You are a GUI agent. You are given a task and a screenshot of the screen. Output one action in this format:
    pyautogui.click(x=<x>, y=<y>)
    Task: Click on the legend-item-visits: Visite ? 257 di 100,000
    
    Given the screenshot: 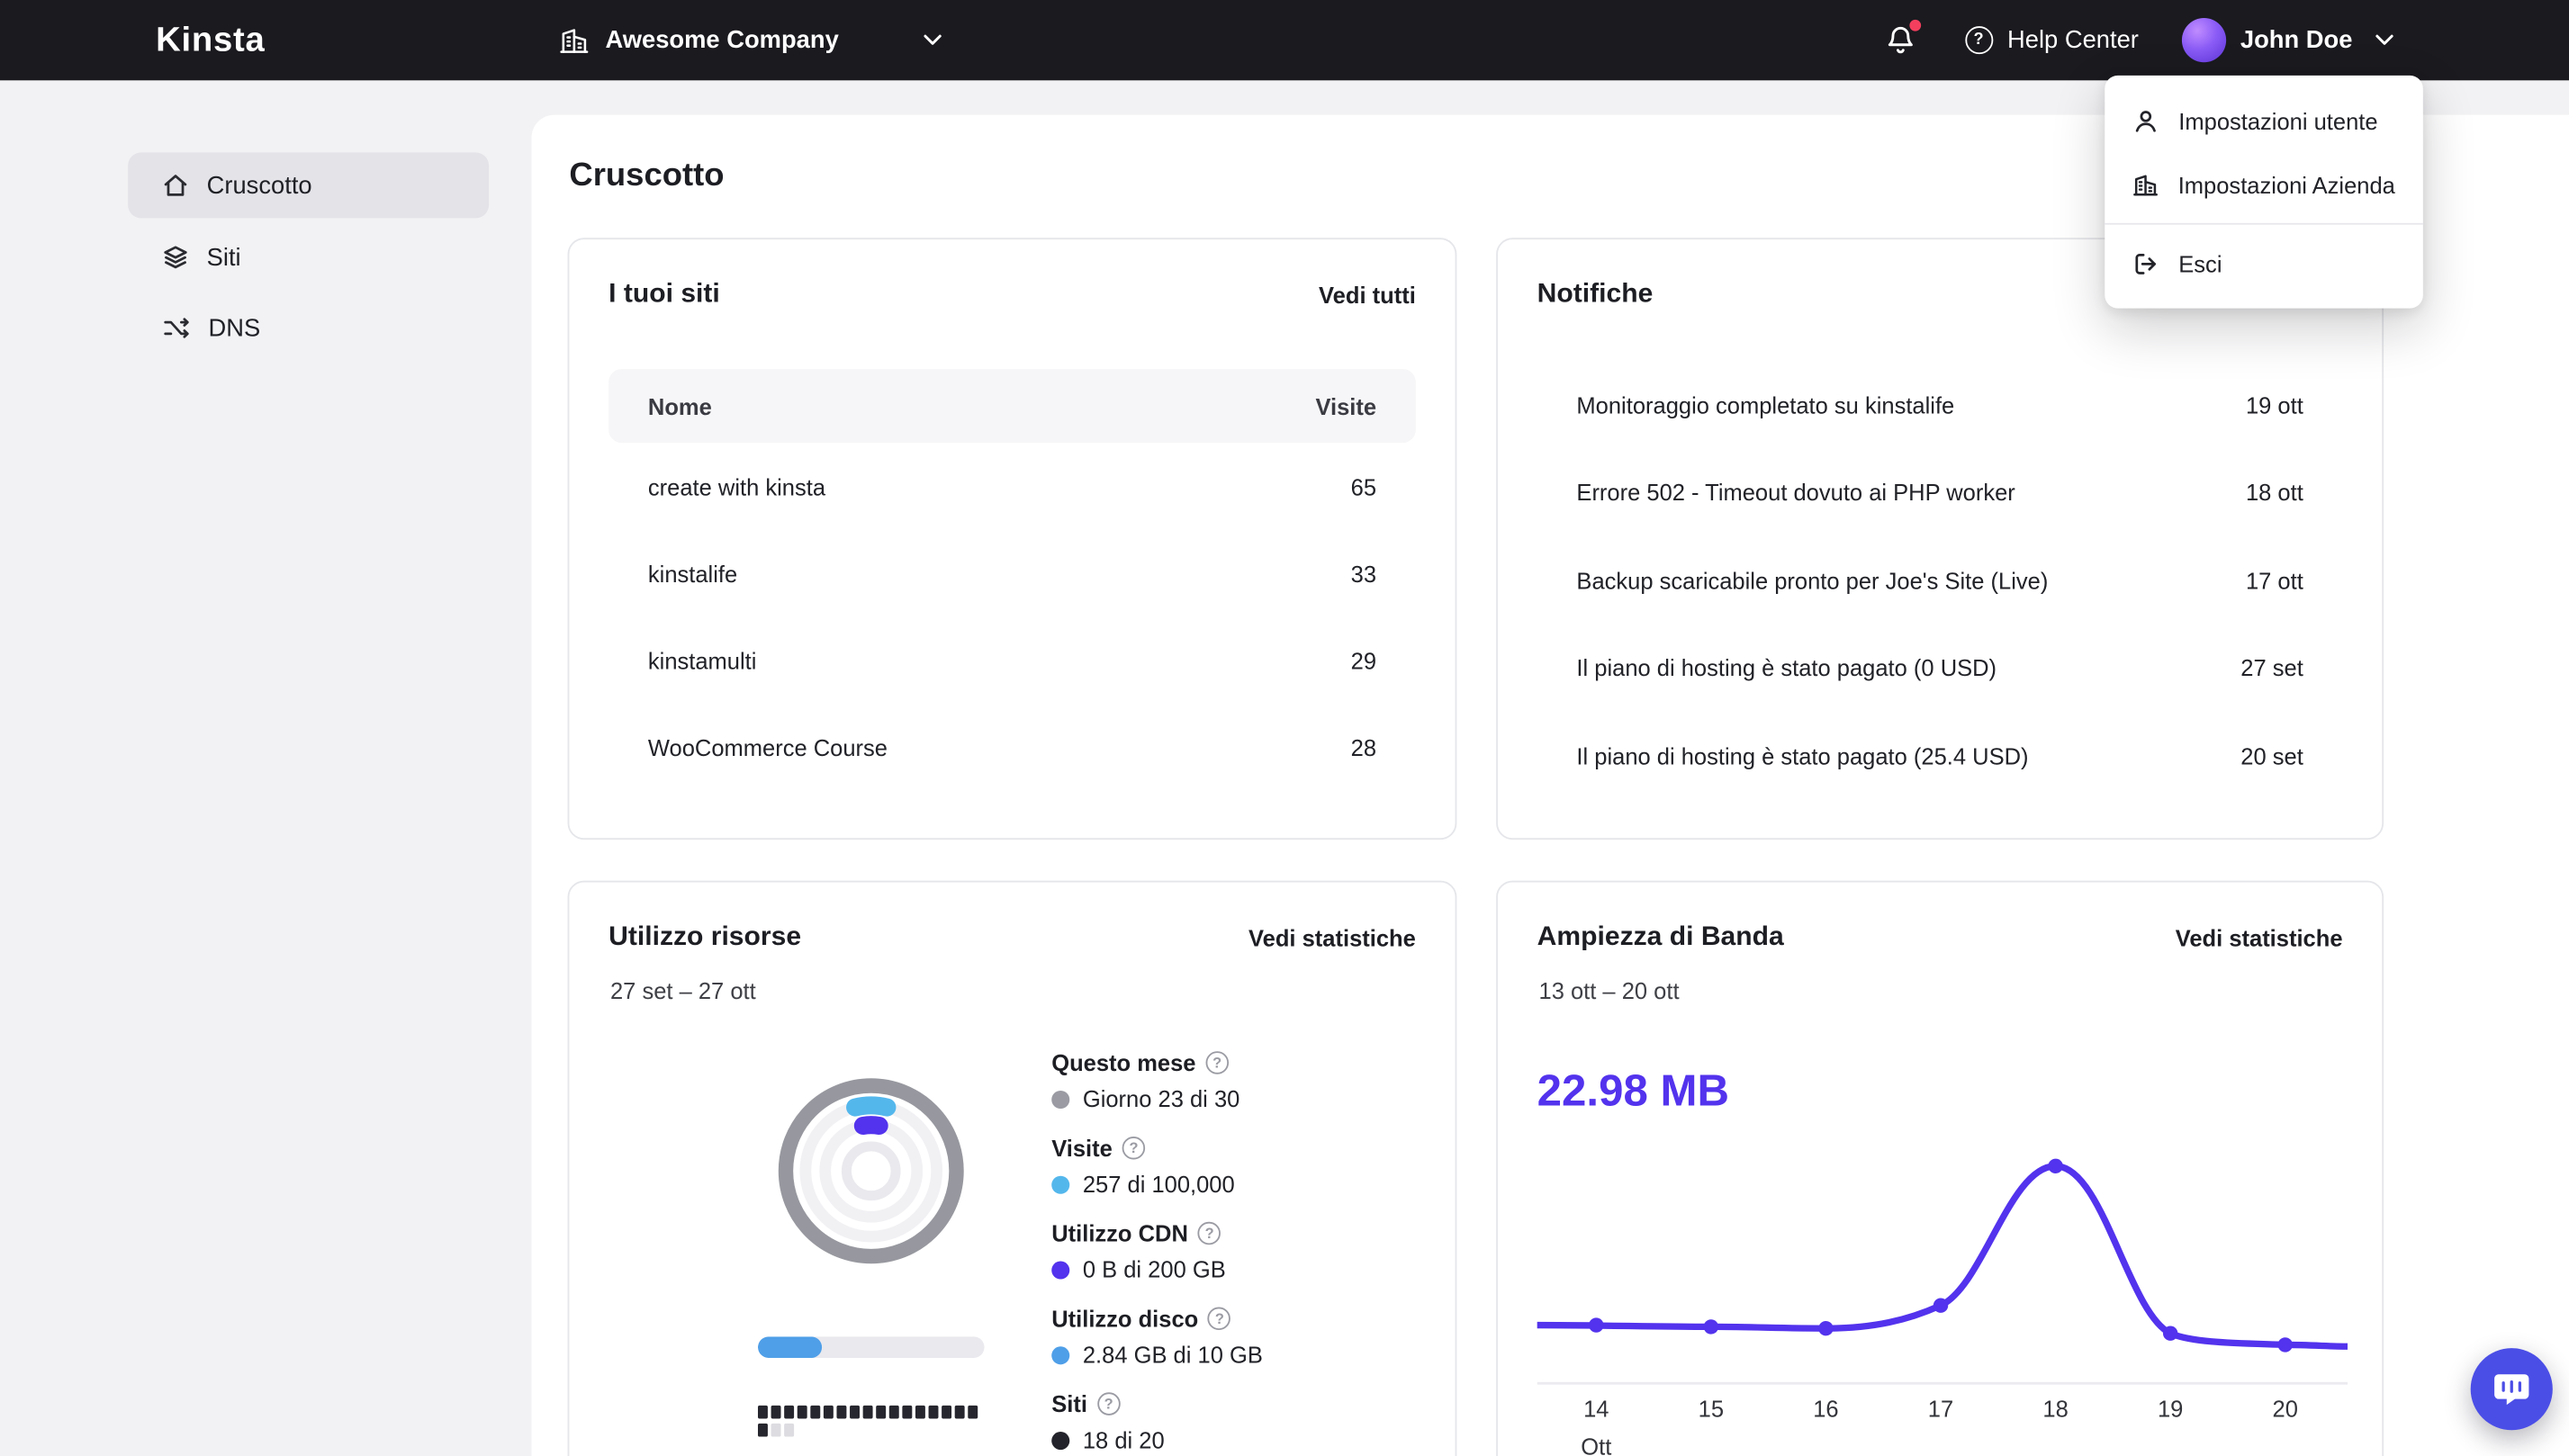 What is the action you would take?
    pyautogui.click(x=1240, y=1166)
    